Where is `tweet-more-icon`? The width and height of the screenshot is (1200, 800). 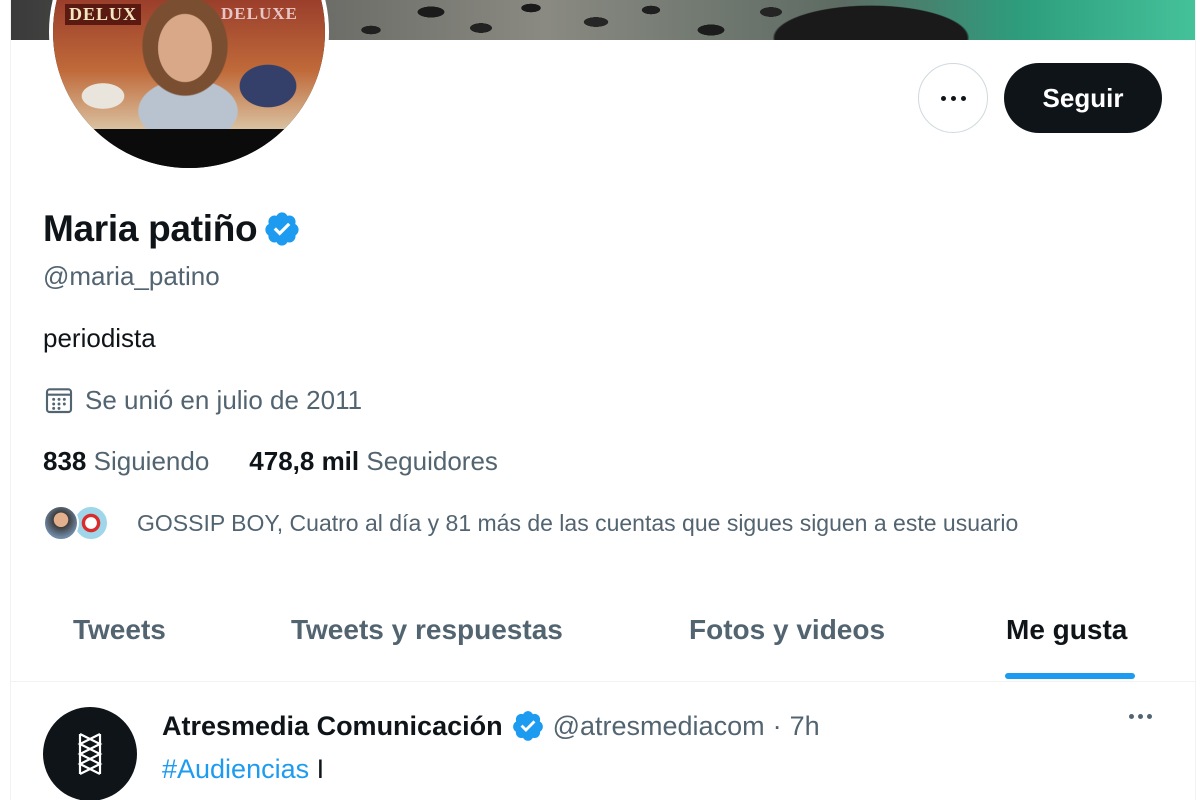
tweet-more-icon is located at coordinates (1140, 716).